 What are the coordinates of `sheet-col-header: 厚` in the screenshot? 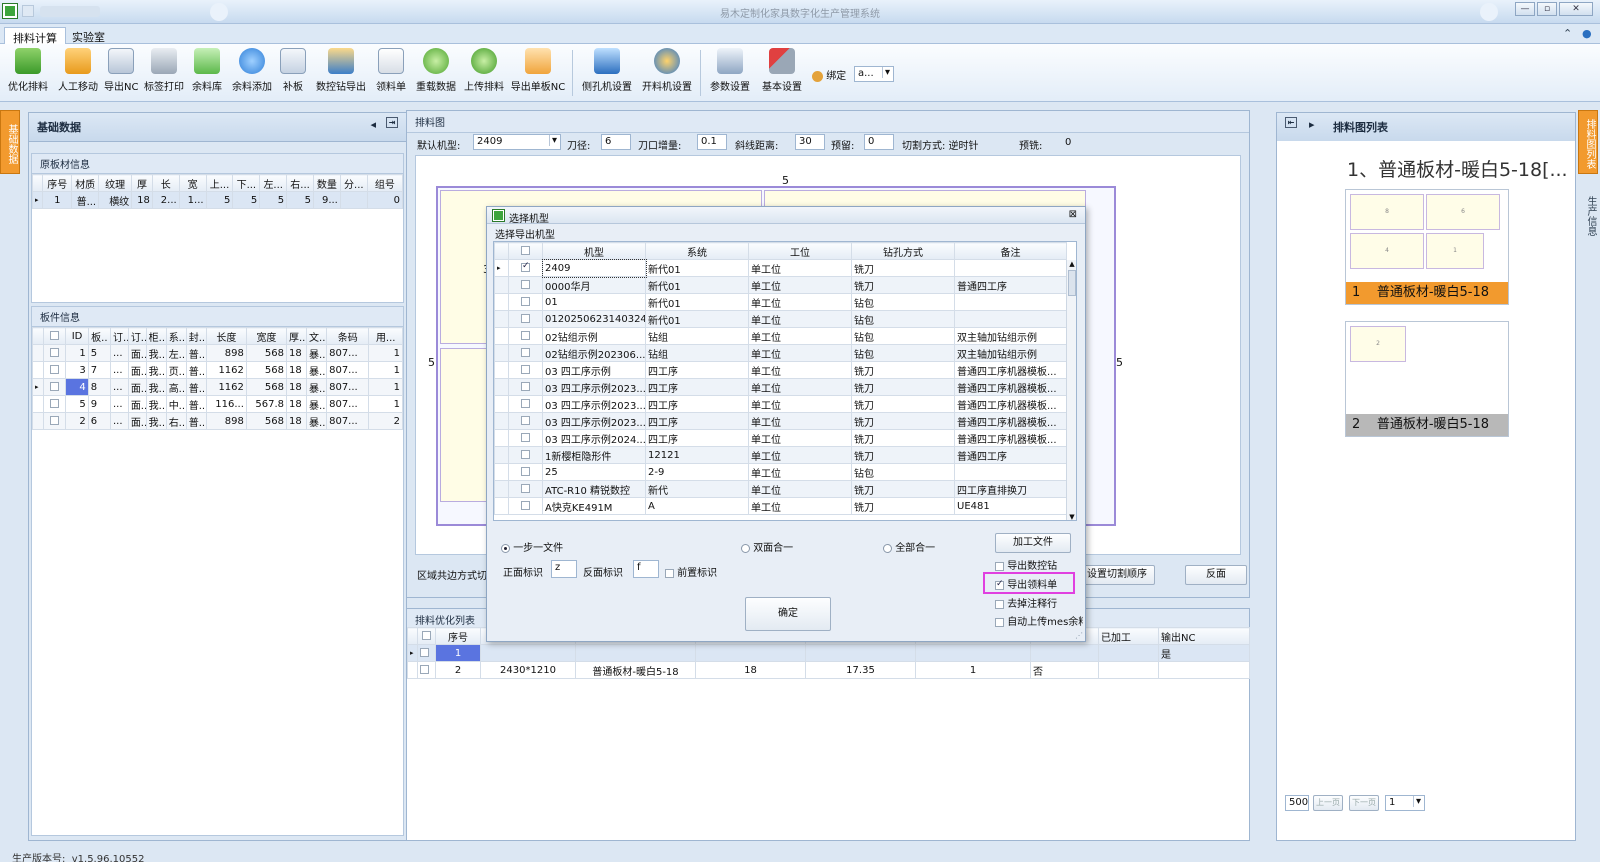 It's located at (142, 183).